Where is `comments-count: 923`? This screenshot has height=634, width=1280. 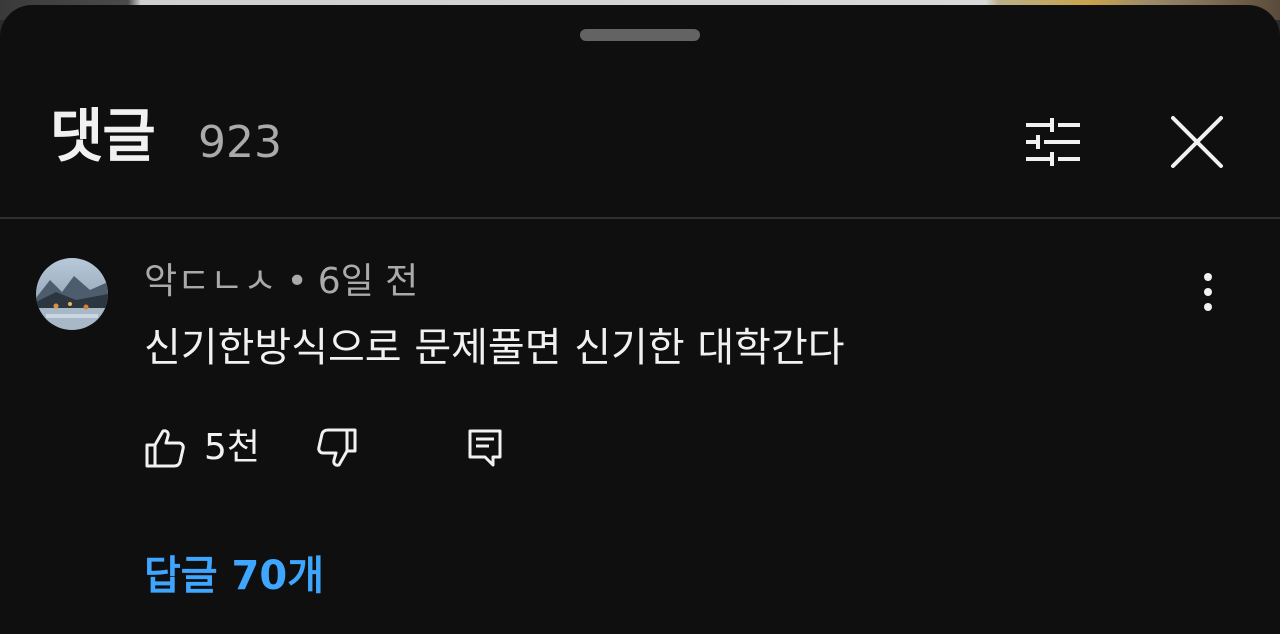 comments-count: 923 is located at coordinates (240, 142).